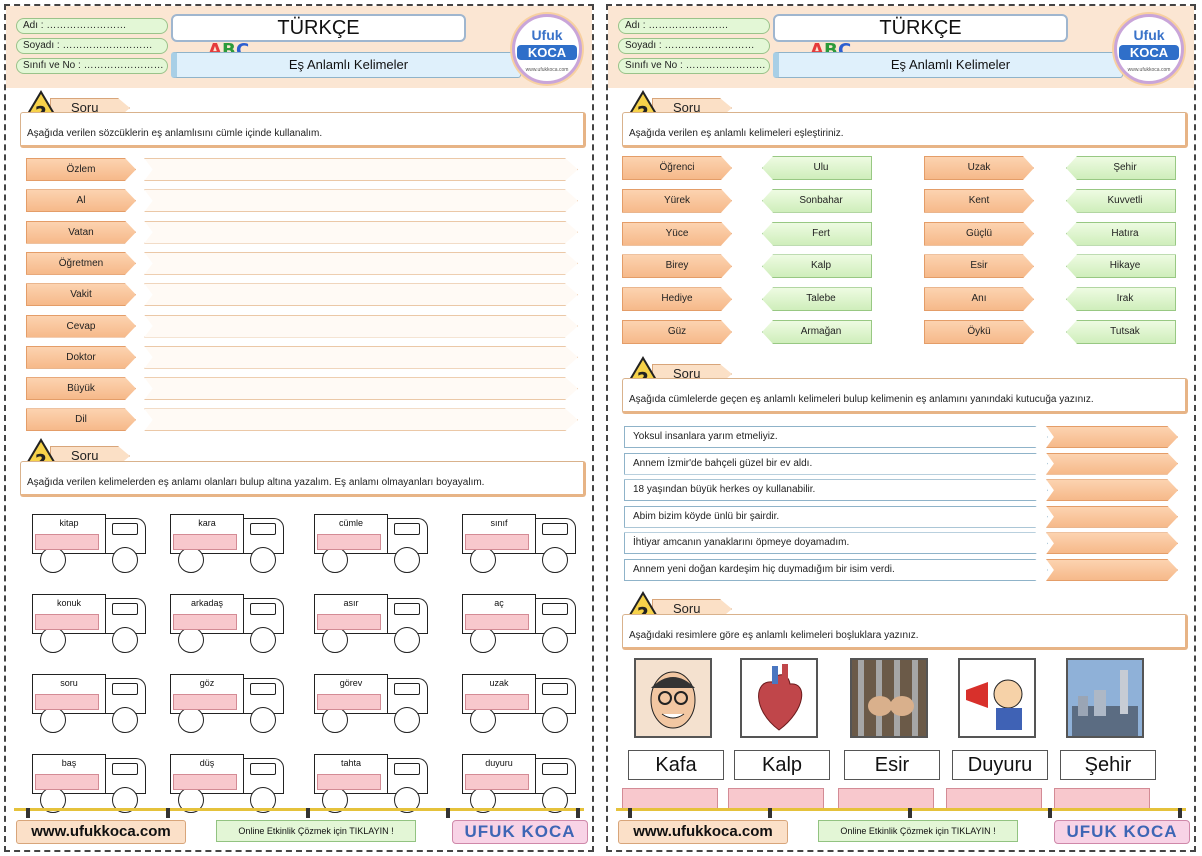  I want to click on truck-item: arkadaş, so click(229, 623).